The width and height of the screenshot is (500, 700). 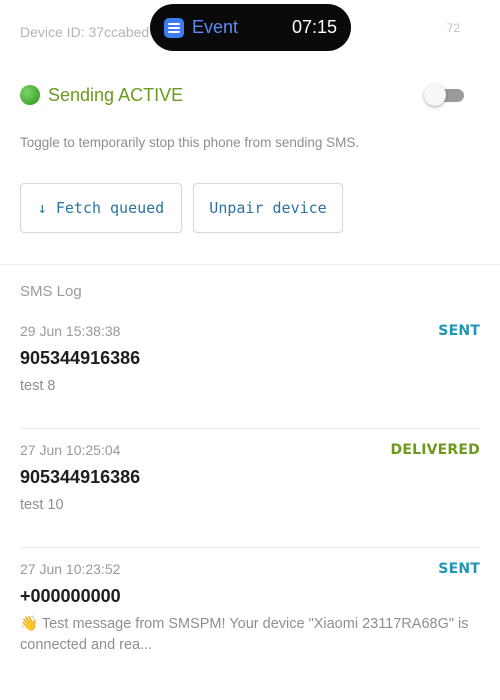 What do you see at coordinates (435, 450) in the screenshot?
I see `sms-status-badge: DELIVERED` at bounding box center [435, 450].